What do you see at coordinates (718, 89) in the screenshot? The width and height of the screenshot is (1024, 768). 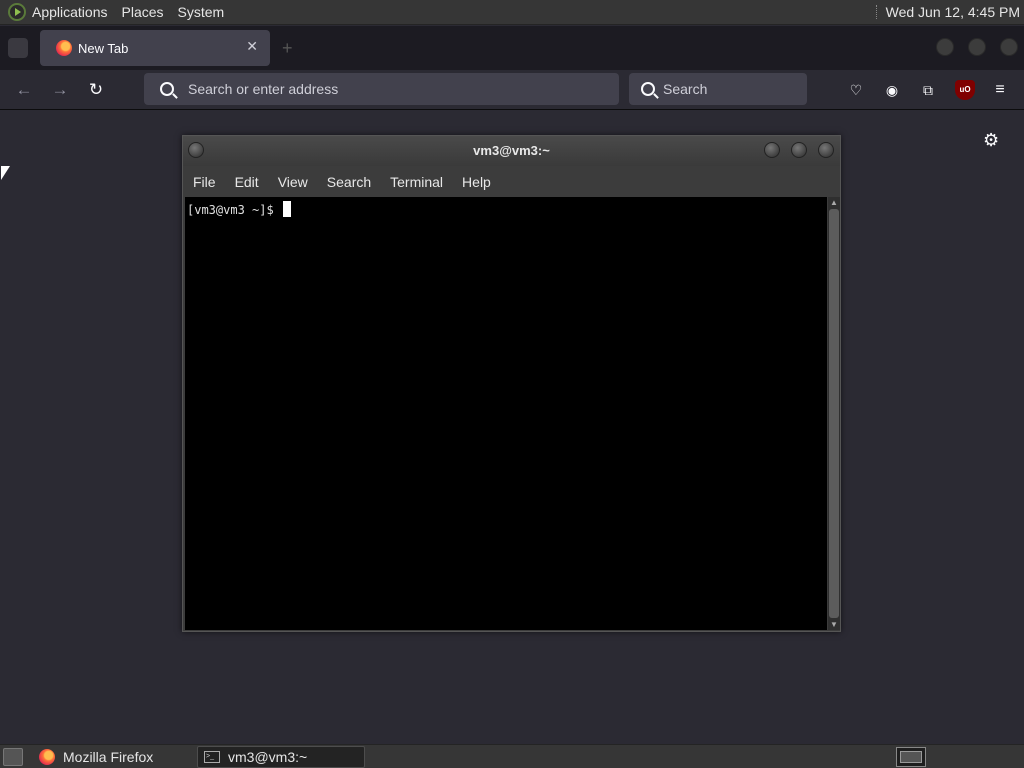 I see `search-bar: Search` at bounding box center [718, 89].